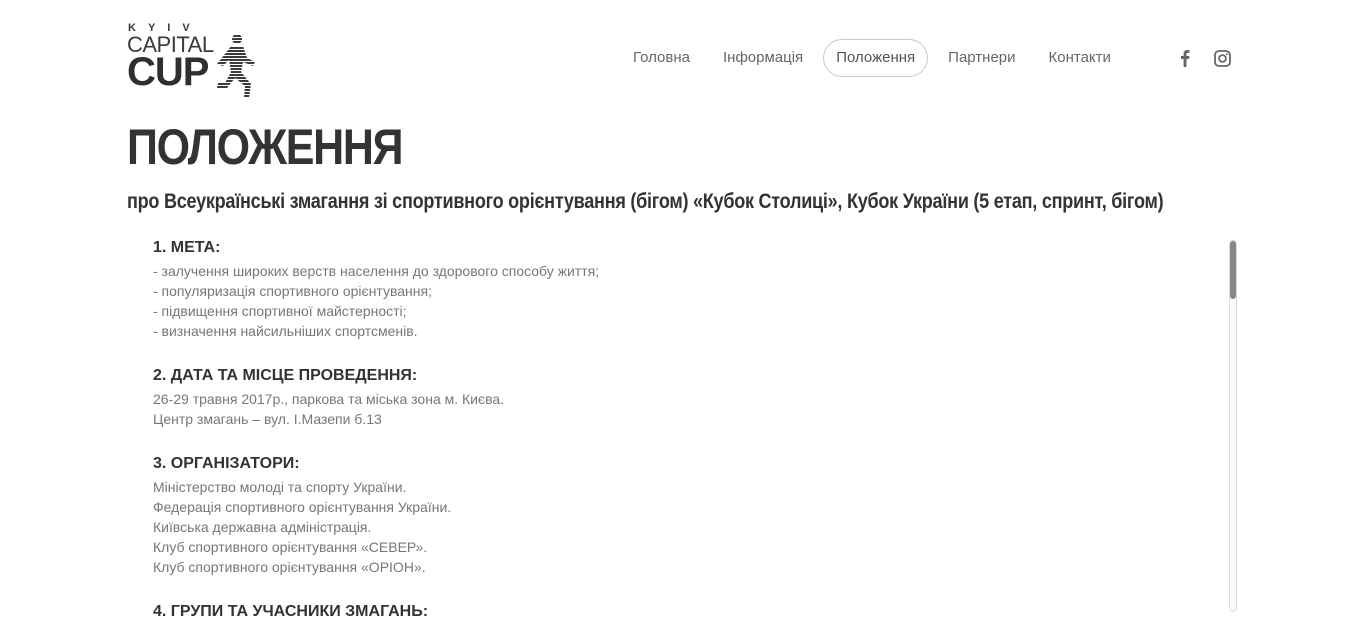  Describe the element at coordinates (236, 66) in the screenshot. I see `runner-logo-icon` at that location.